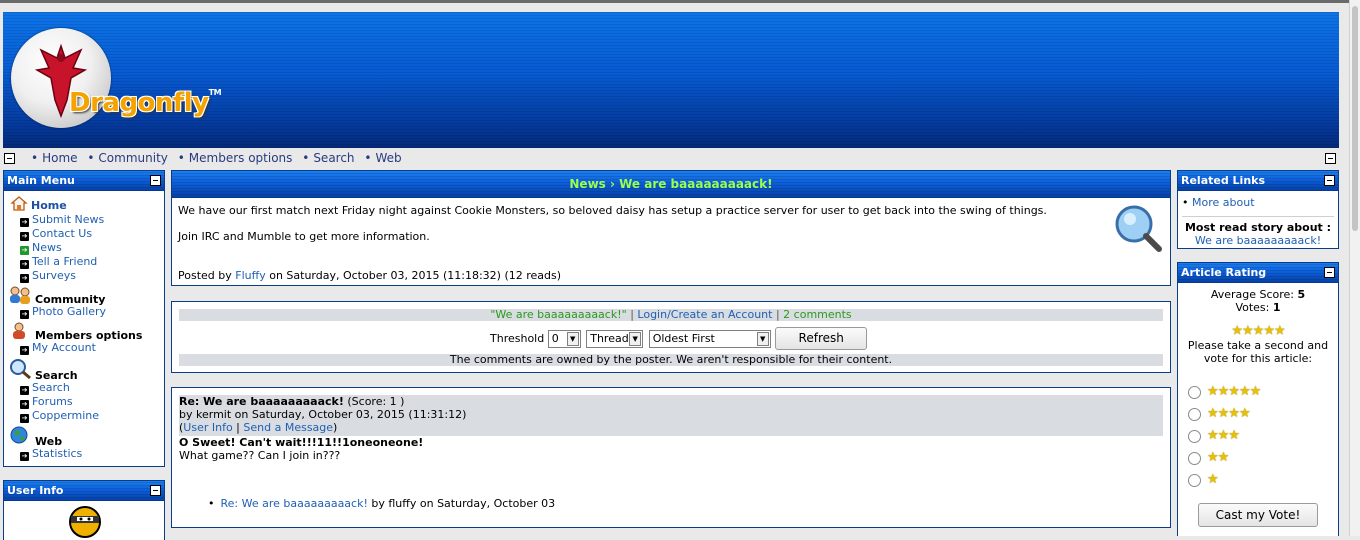  Describe the element at coordinates (1224, 414) in the screenshot. I see `vote-option-4: ★★★★` at that location.